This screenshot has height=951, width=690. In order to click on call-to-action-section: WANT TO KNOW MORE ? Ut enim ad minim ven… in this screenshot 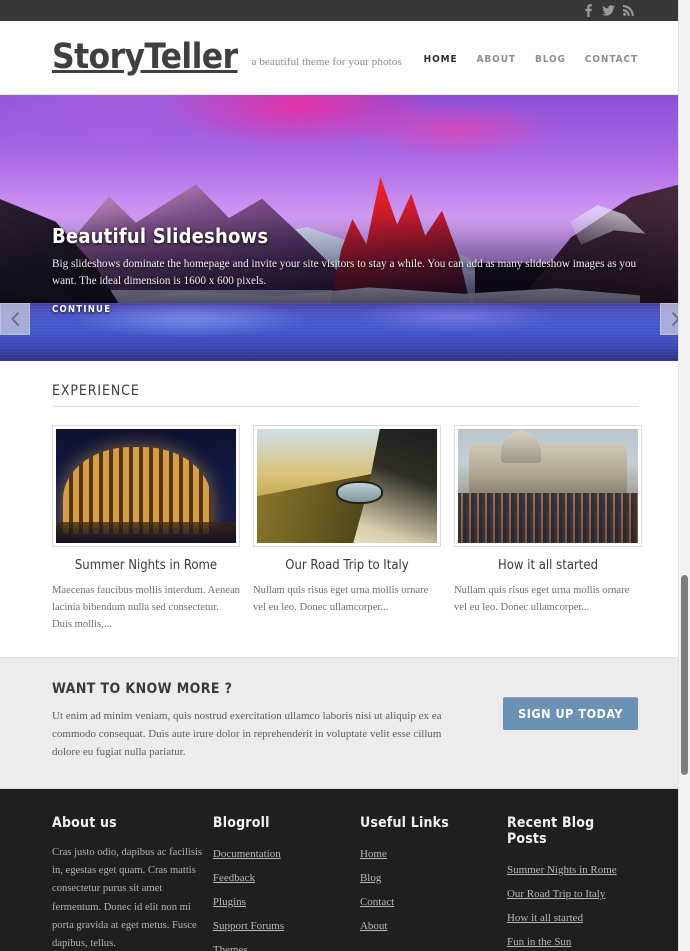, I will do `click(345, 723)`.